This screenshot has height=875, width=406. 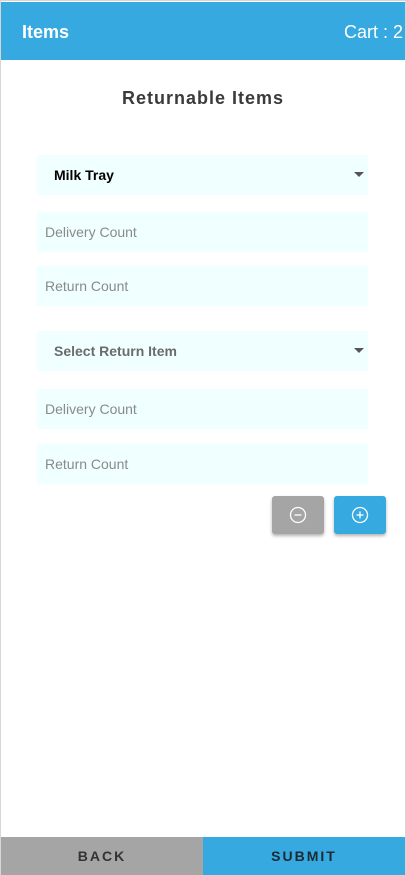 I want to click on bottom-action-bar: BACK SUBMIT, so click(x=203, y=856).